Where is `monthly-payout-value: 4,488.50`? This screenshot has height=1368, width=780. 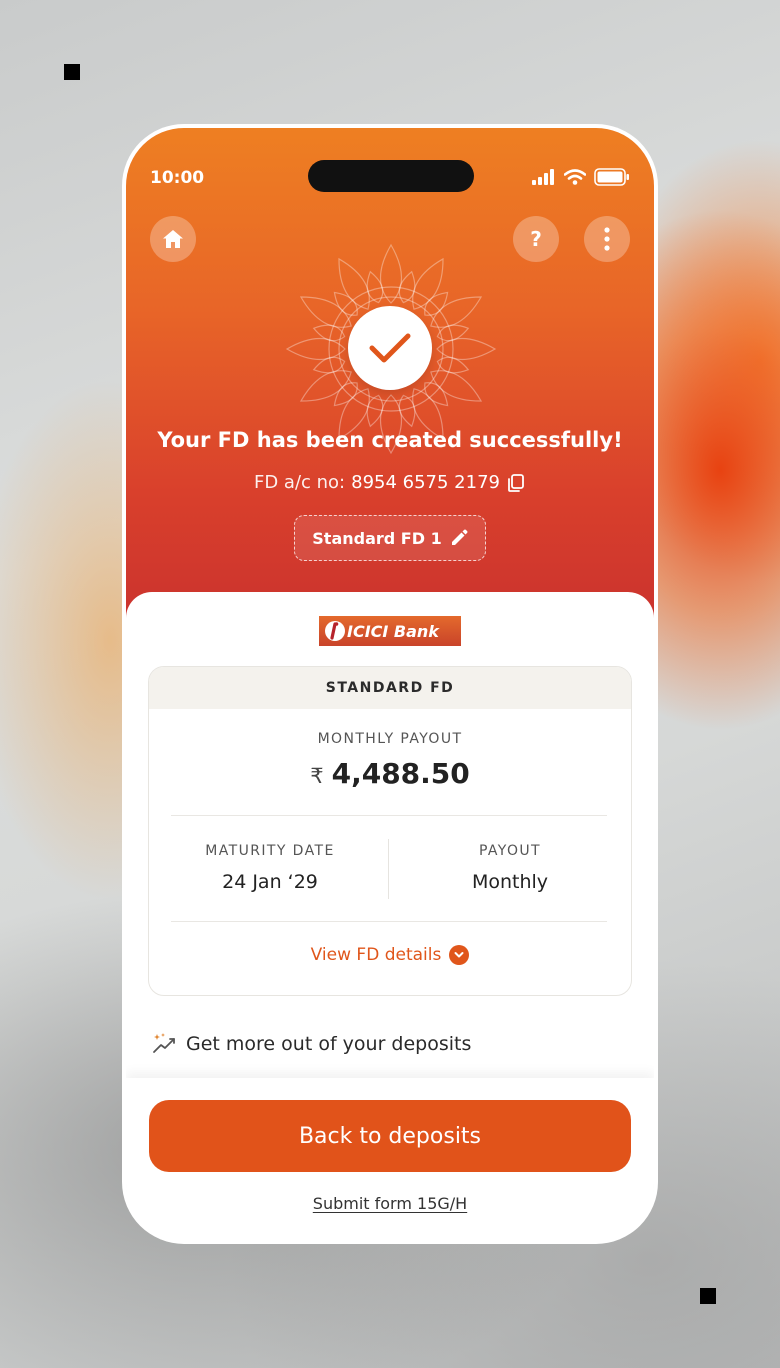
monthly-payout-value: 4,488.50 is located at coordinates (400, 773).